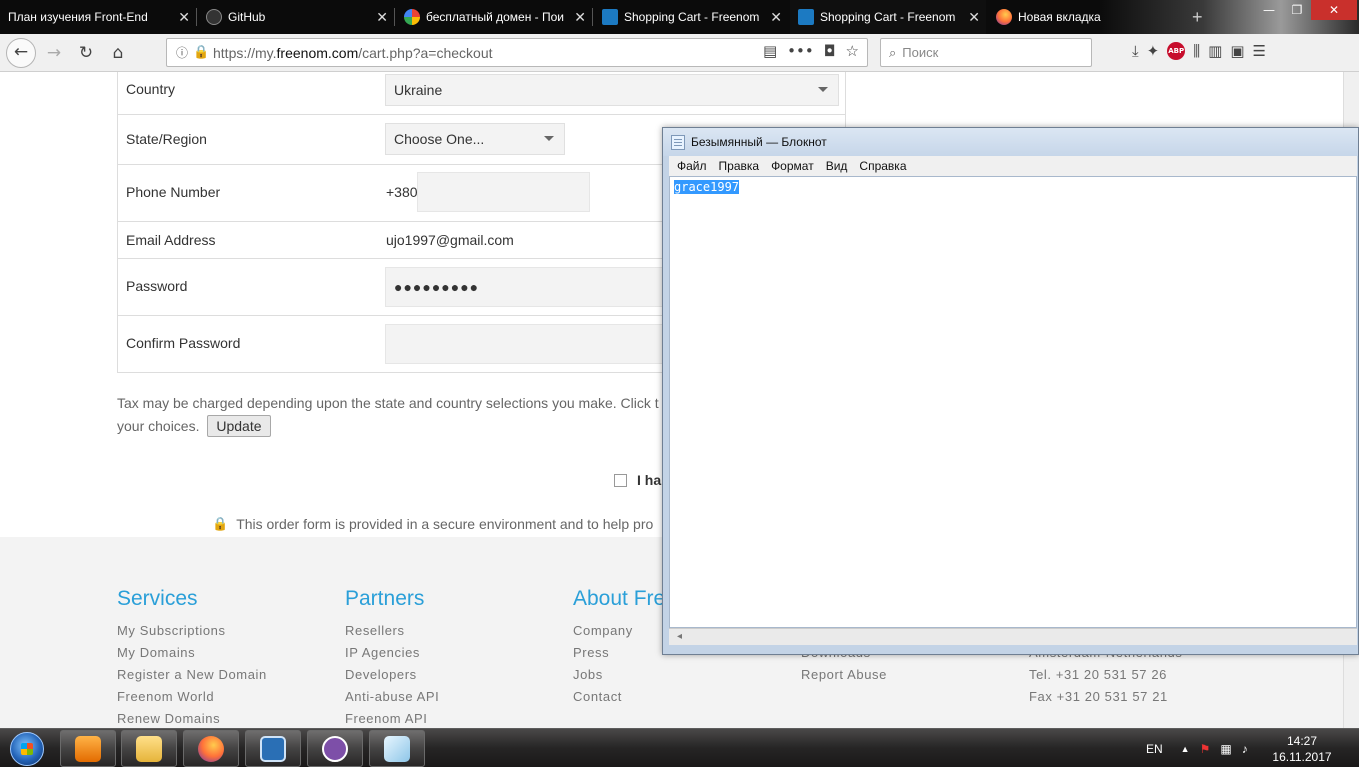 The height and width of the screenshot is (768, 1359). Describe the element at coordinates (183, 343) in the screenshot. I see `confirm-password-label: Confirm Password` at that location.